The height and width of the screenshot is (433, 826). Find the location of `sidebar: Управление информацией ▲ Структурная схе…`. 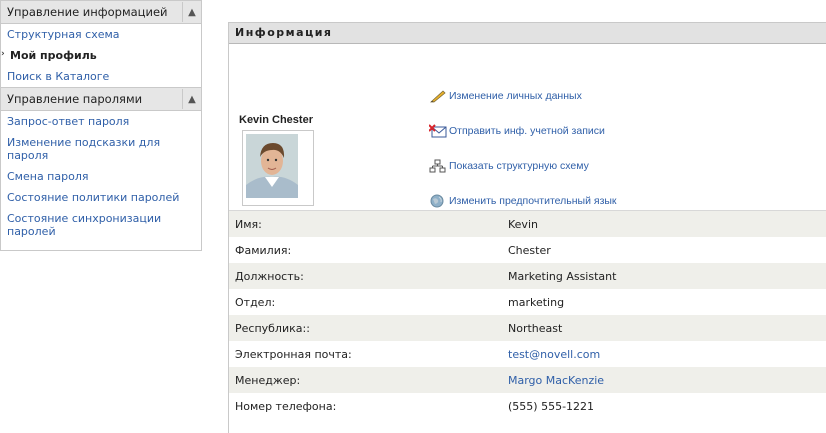

sidebar: Управление информацией ▲ Структурная схе… is located at coordinates (101, 125).